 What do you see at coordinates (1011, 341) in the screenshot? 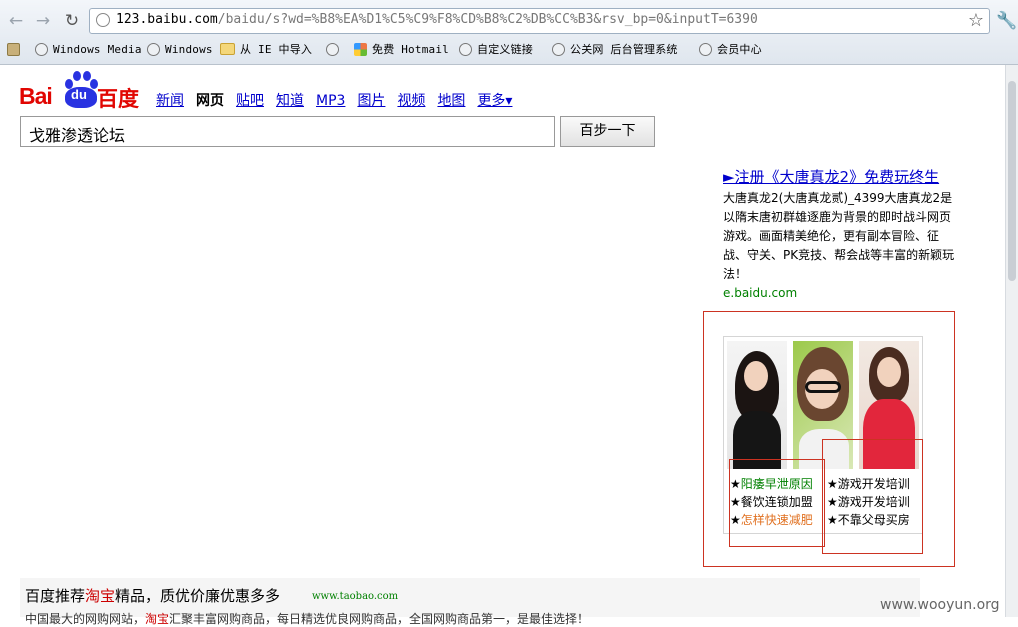
I see `vertical-scrollbar` at bounding box center [1011, 341].